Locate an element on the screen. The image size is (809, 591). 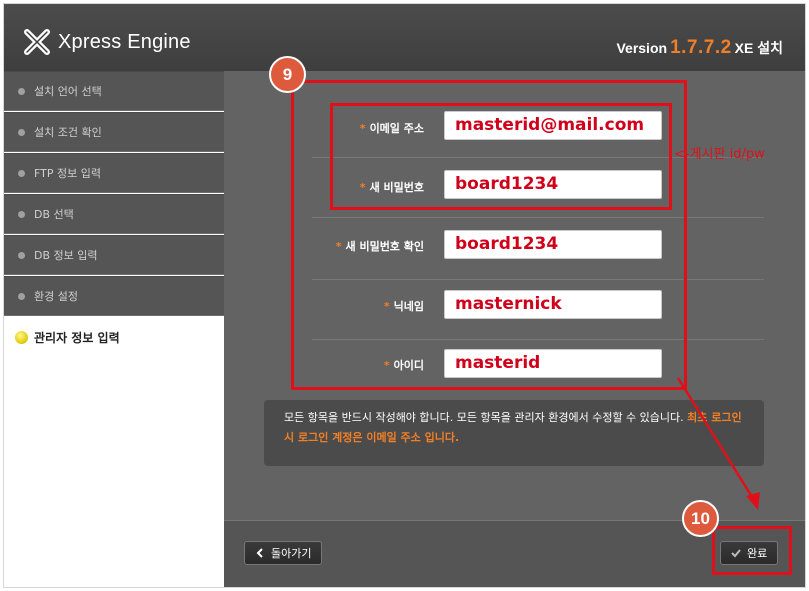
sidebar-item-ftp: FTP 정보 입력 is located at coordinates (114, 173).